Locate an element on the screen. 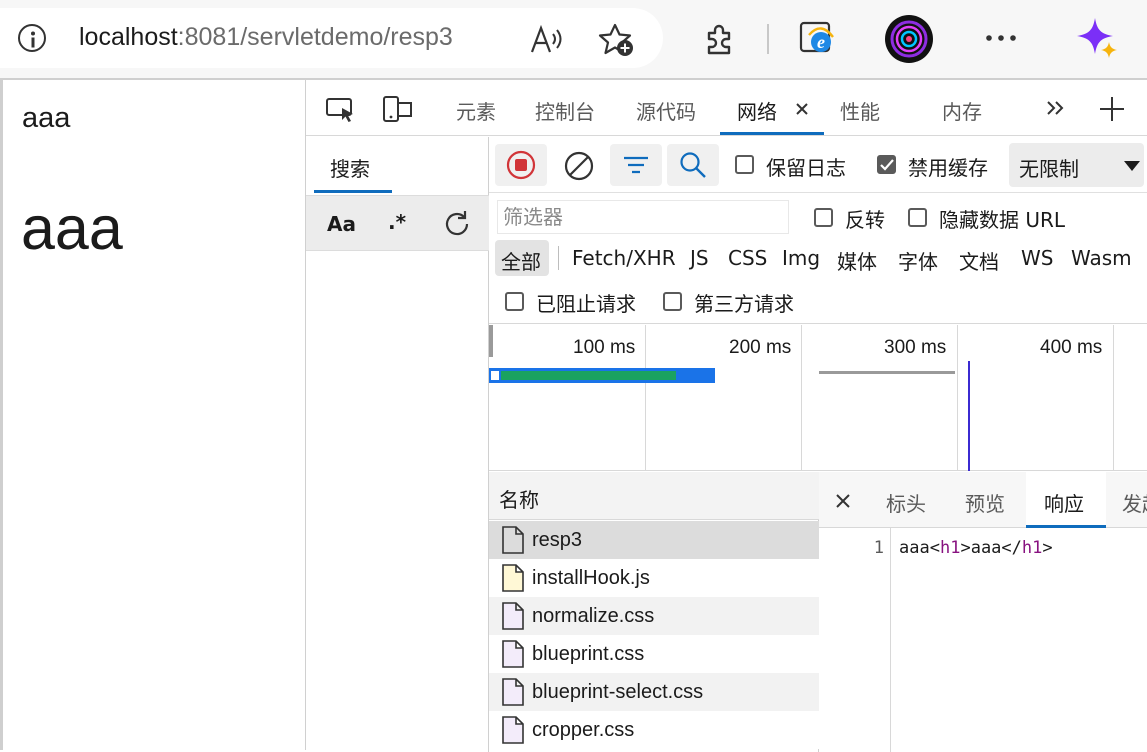 The image size is (1147, 752). type-filter-js: JS is located at coordinates (699, 258).